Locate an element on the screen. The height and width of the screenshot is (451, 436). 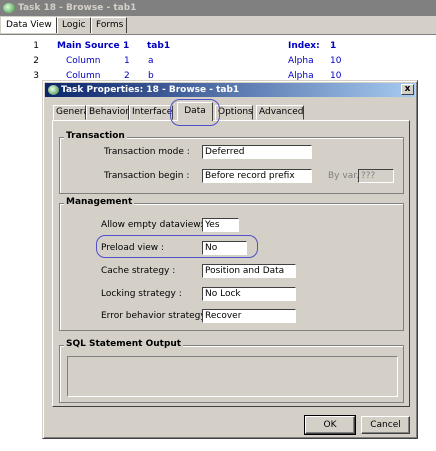
allow-empty-dataview-label: Allow empty dataview: is located at coordinates (152, 225).